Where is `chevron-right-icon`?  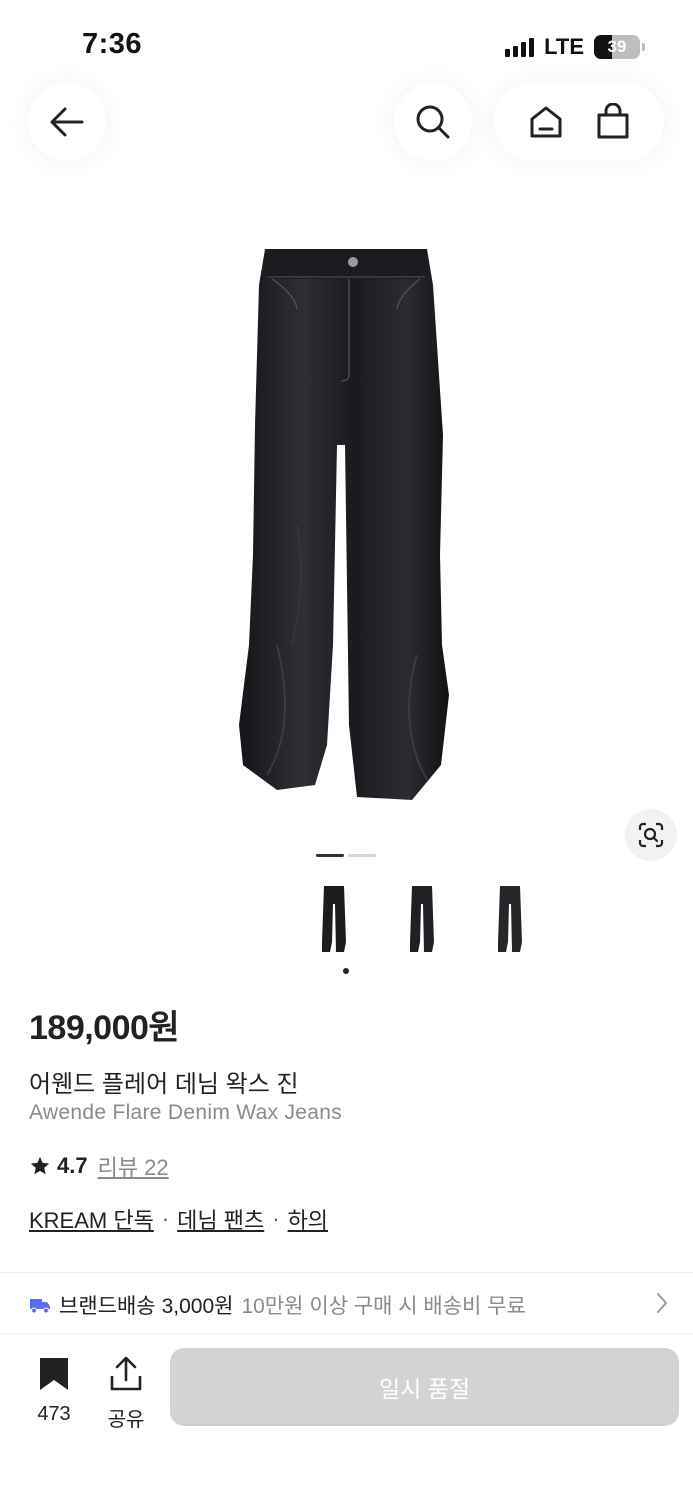
chevron-right-icon is located at coordinates (662, 1303).